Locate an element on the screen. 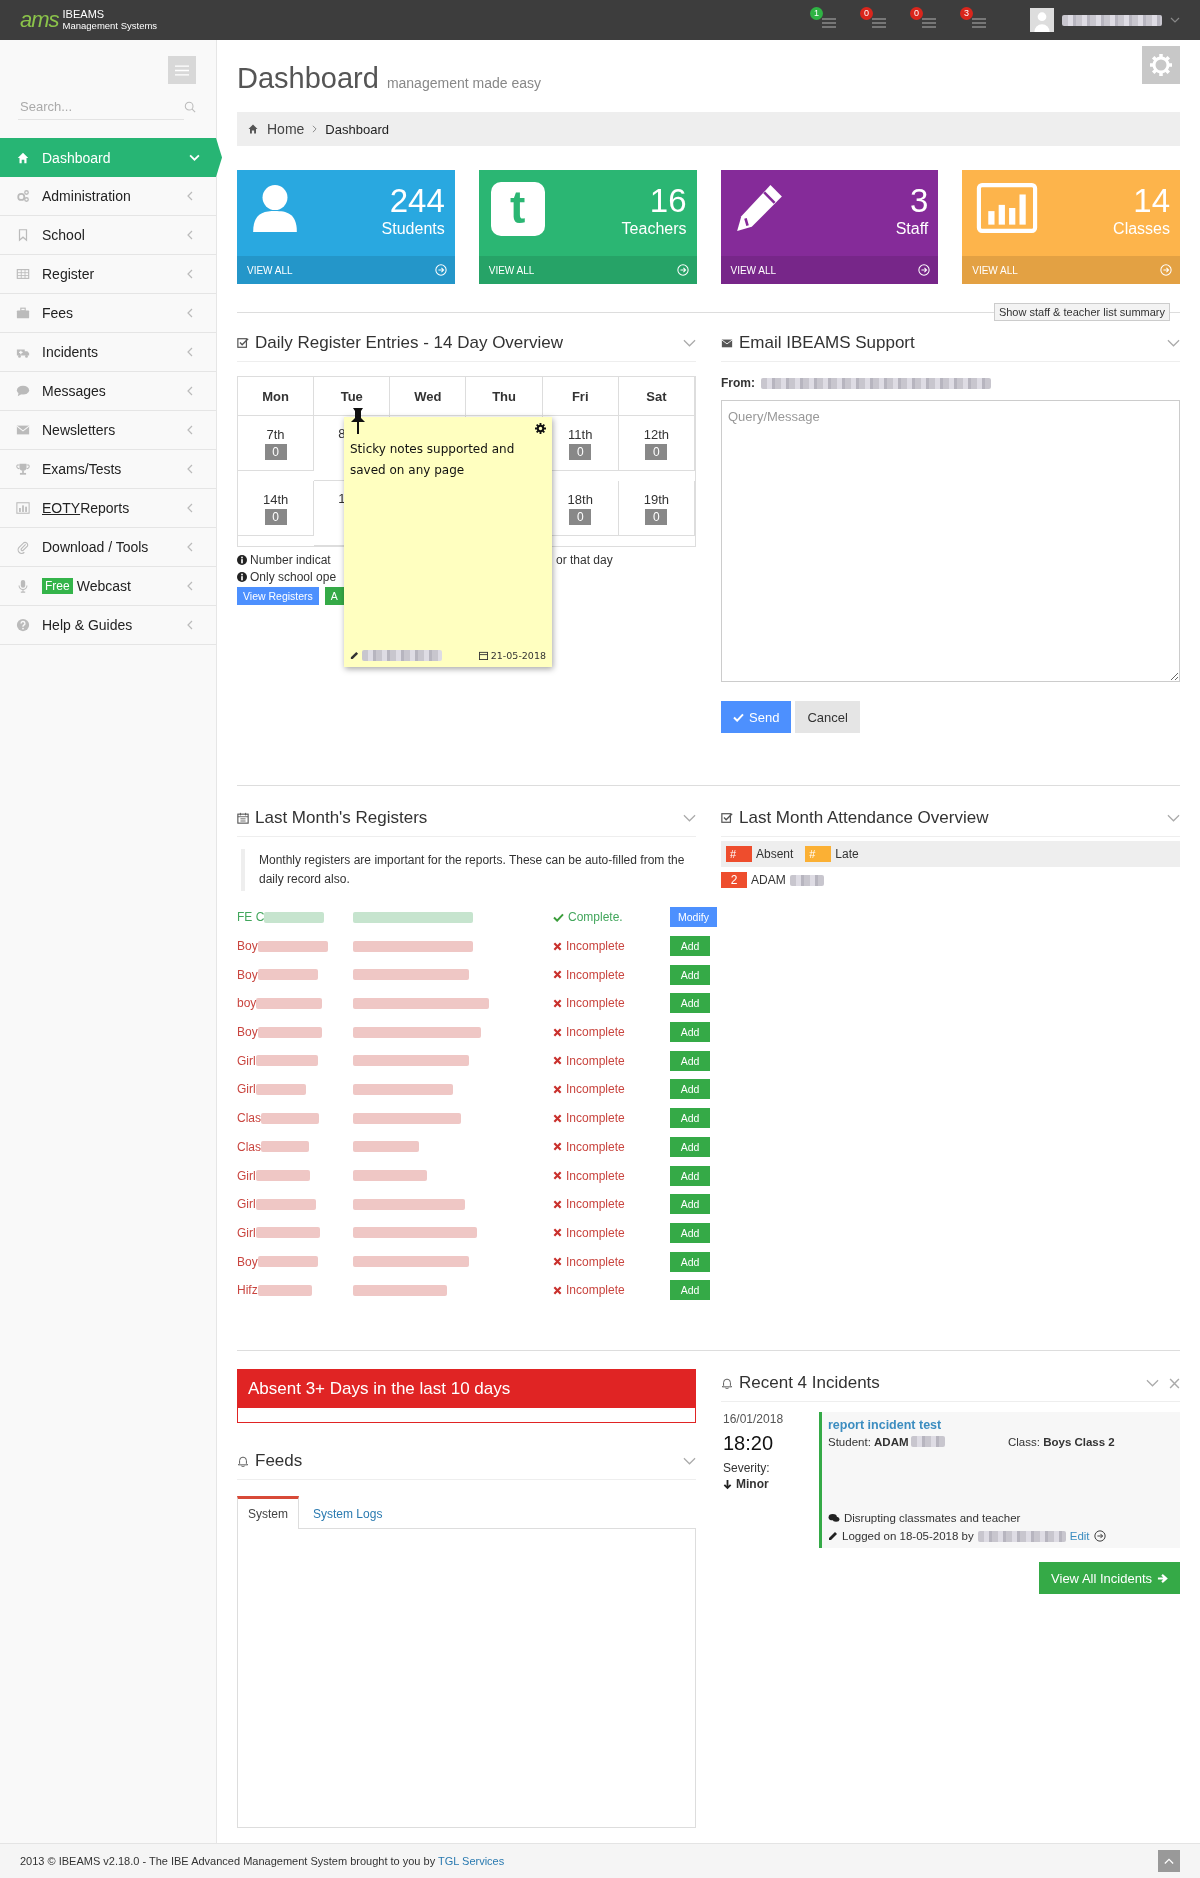 Image resolution: width=1200 pixels, height=1878 pixels. view-all-incidents-button: View All Incidents is located at coordinates (1109, 1578).